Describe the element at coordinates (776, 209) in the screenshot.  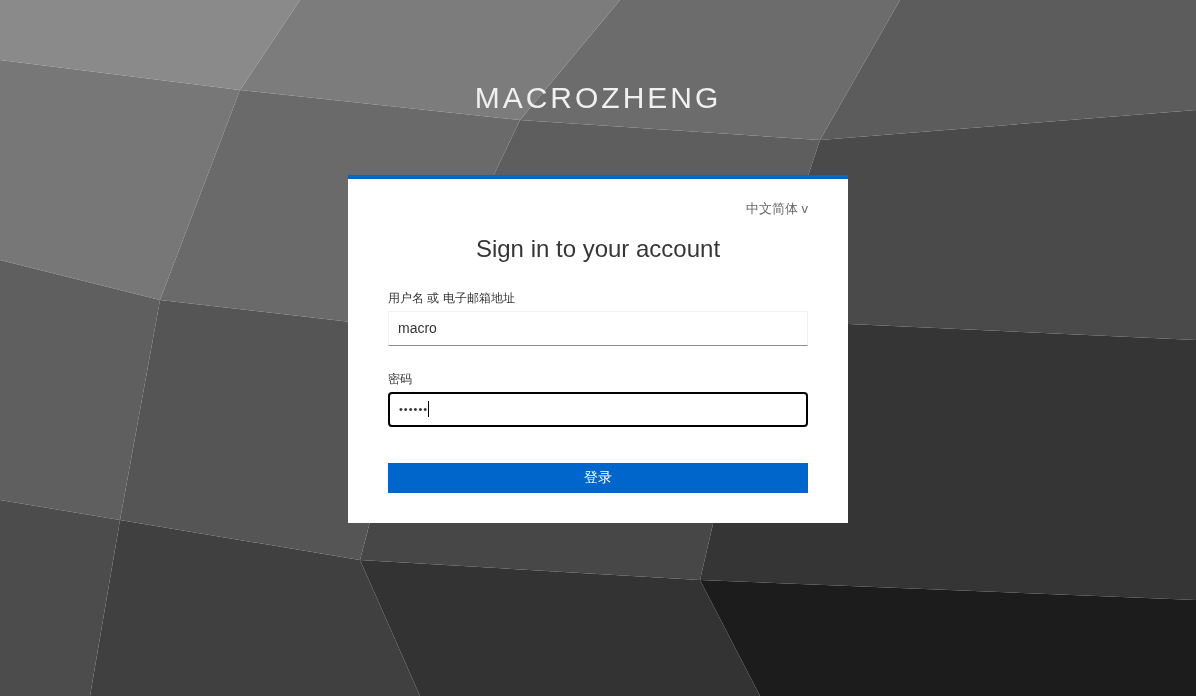
I see `language-selector: 中文简体 v` at that location.